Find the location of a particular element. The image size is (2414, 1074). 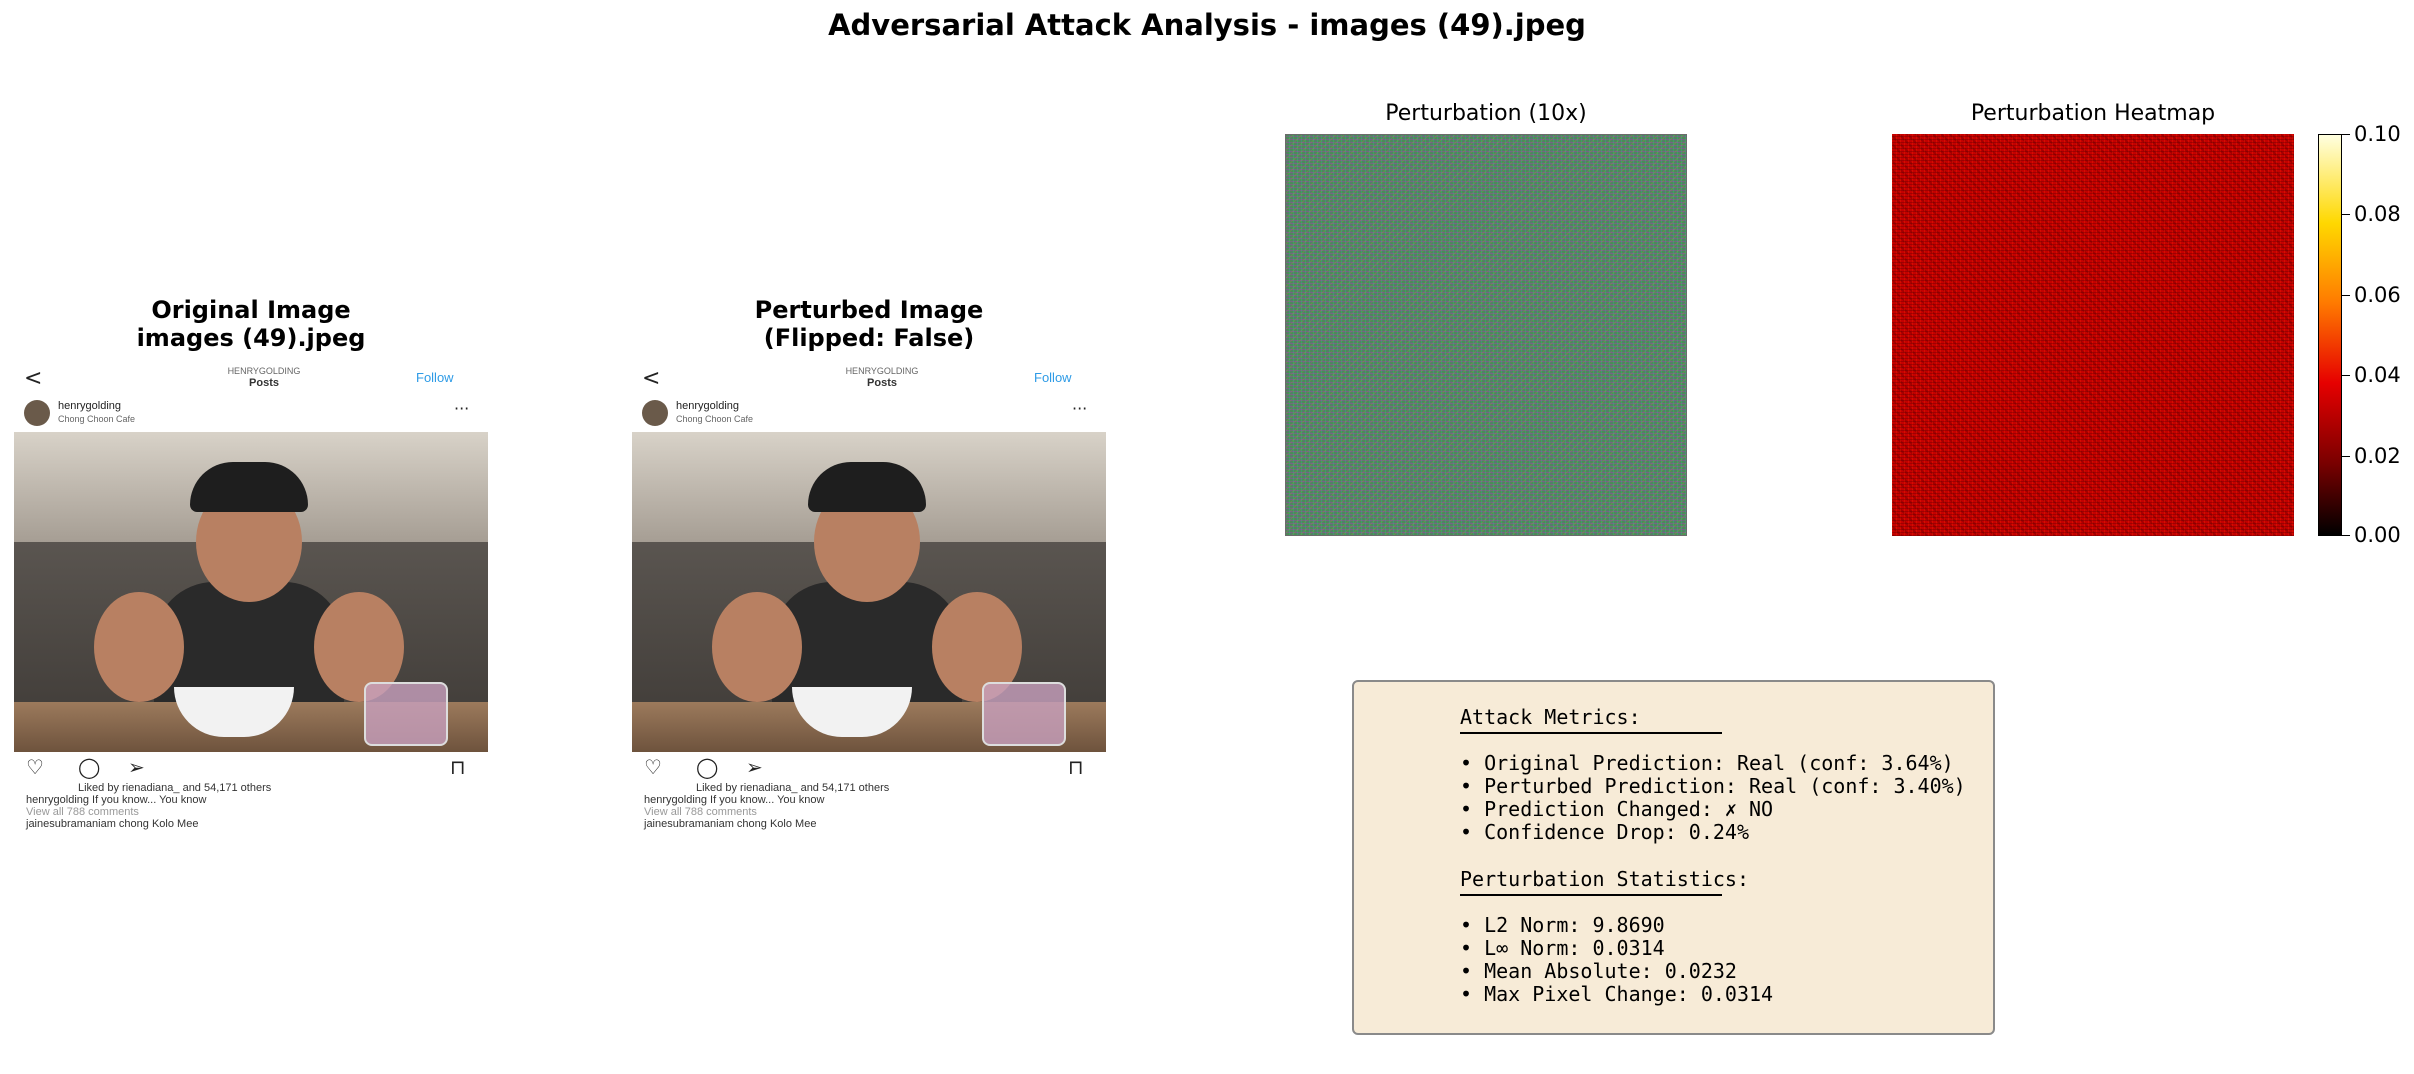

colorbar-tick-label: 0.08 is located at coordinates (2377, 214).